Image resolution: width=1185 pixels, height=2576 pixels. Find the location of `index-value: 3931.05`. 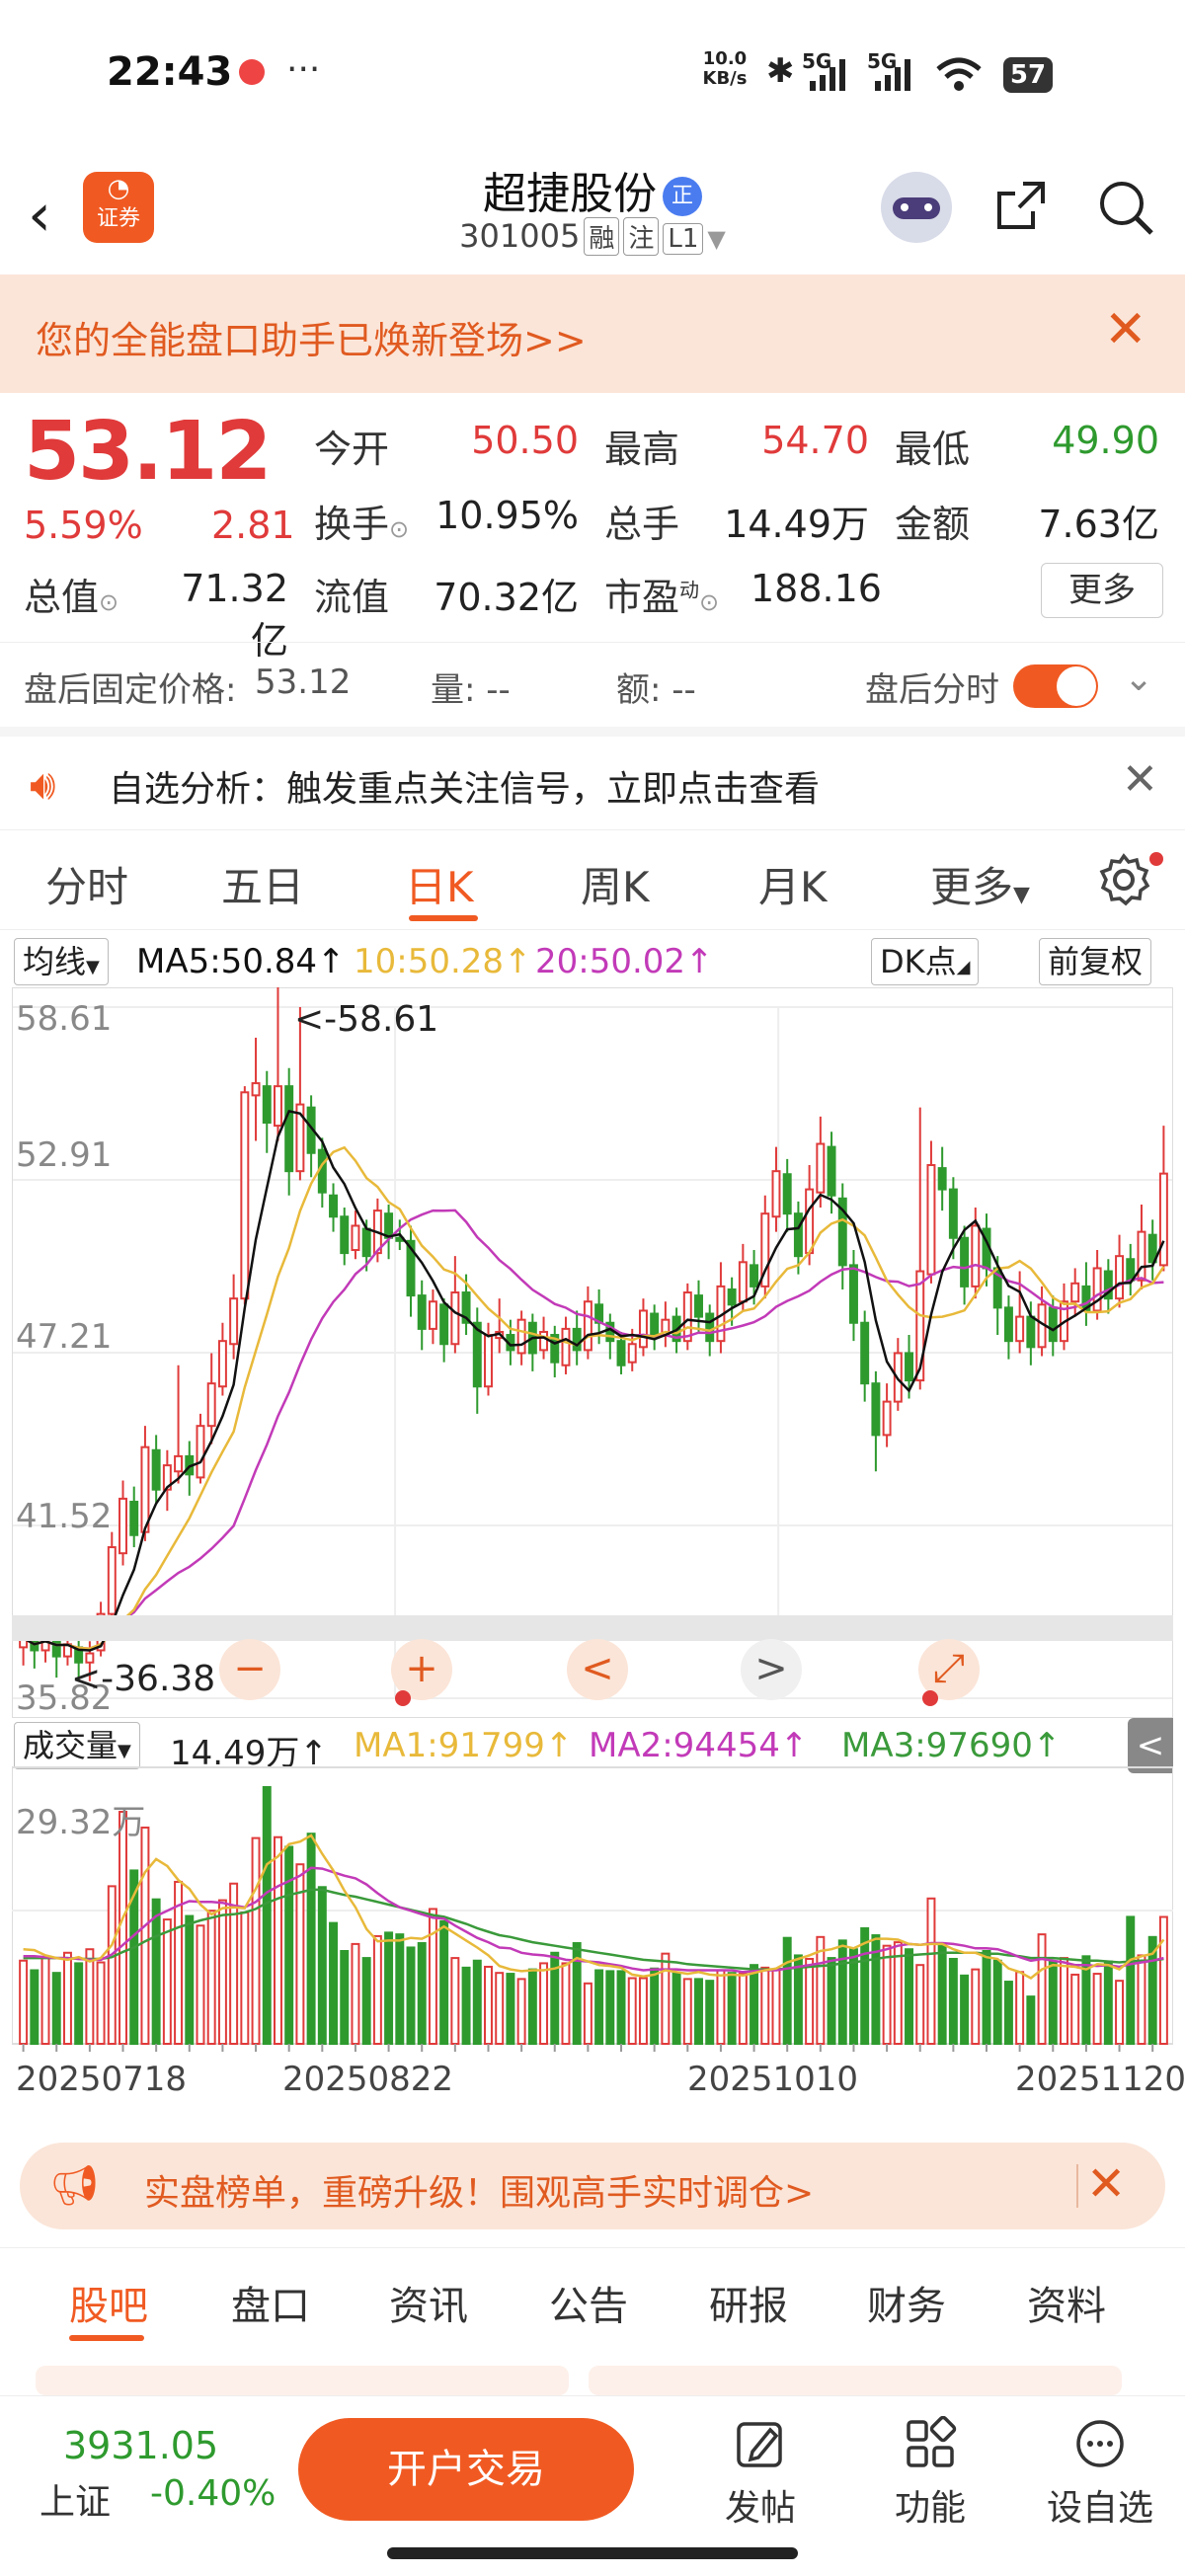

index-value: 3931.05 is located at coordinates (140, 2445).